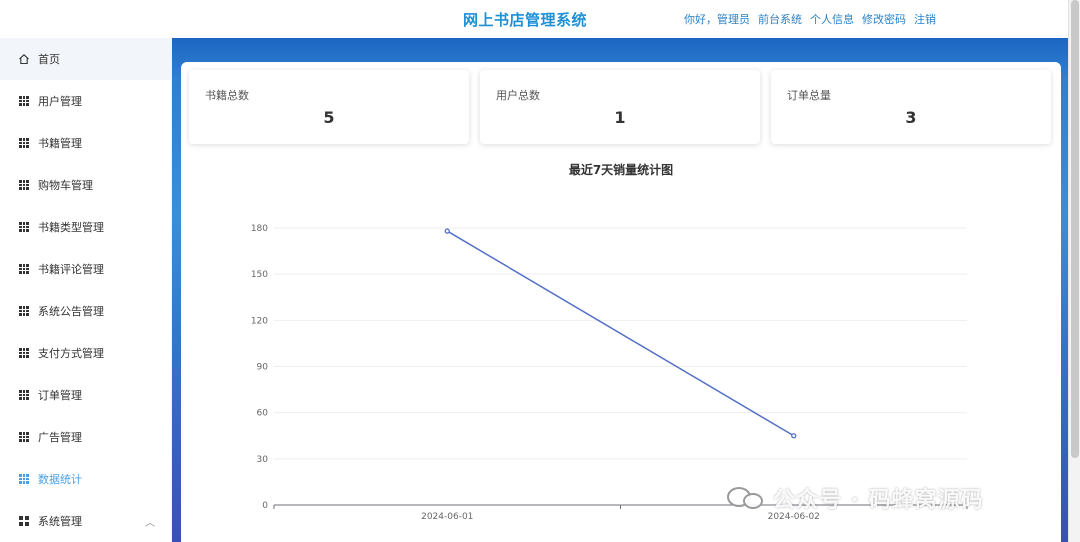 The height and width of the screenshot is (542, 1080). What do you see at coordinates (832, 19) in the screenshot?
I see `profile-link: 个人信息` at bounding box center [832, 19].